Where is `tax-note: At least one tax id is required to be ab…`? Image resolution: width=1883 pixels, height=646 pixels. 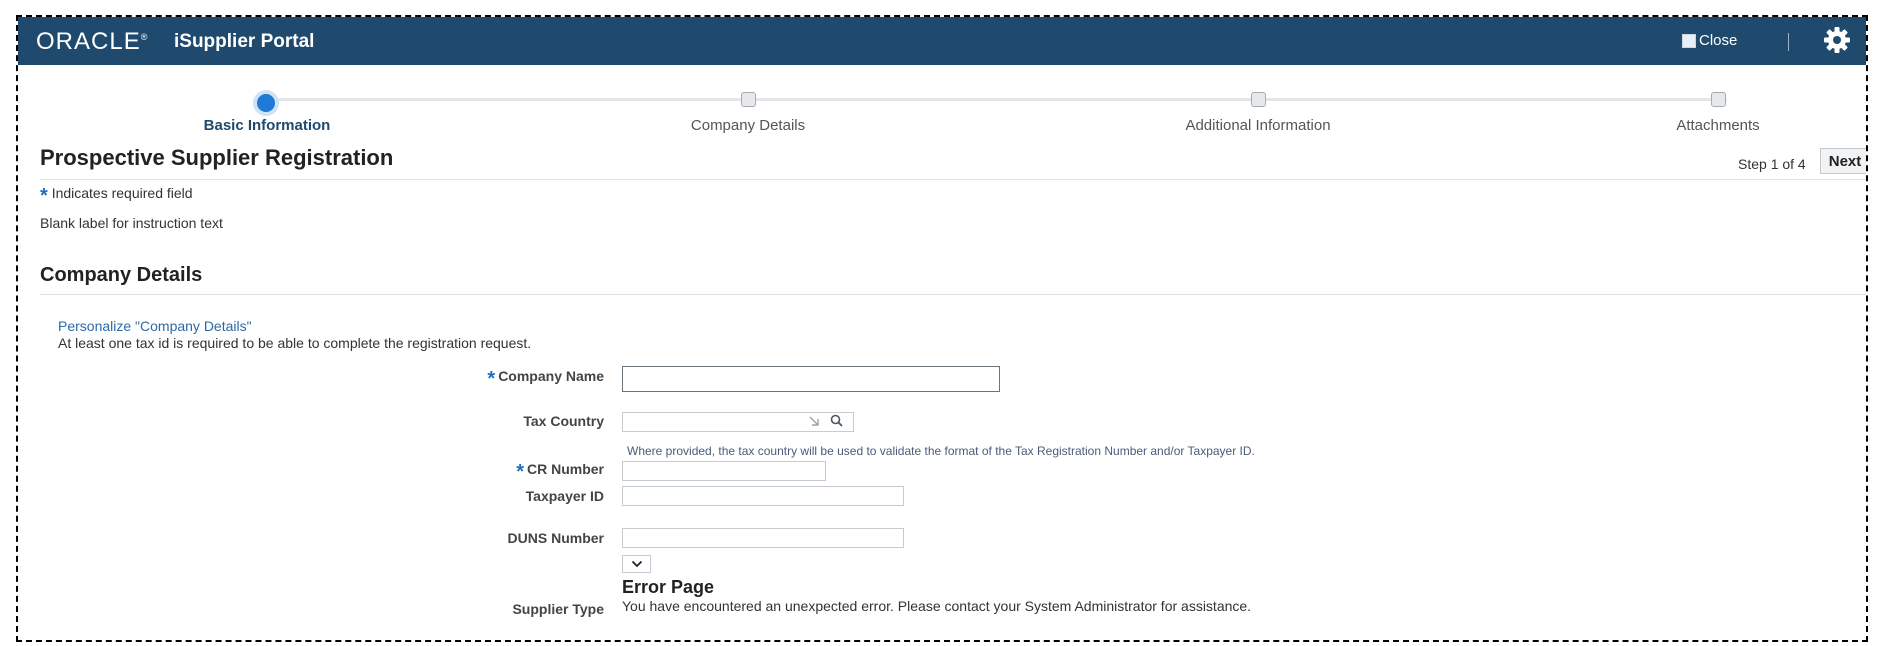
tax-note: At least one tax id is required to be ab… is located at coordinates (295, 343).